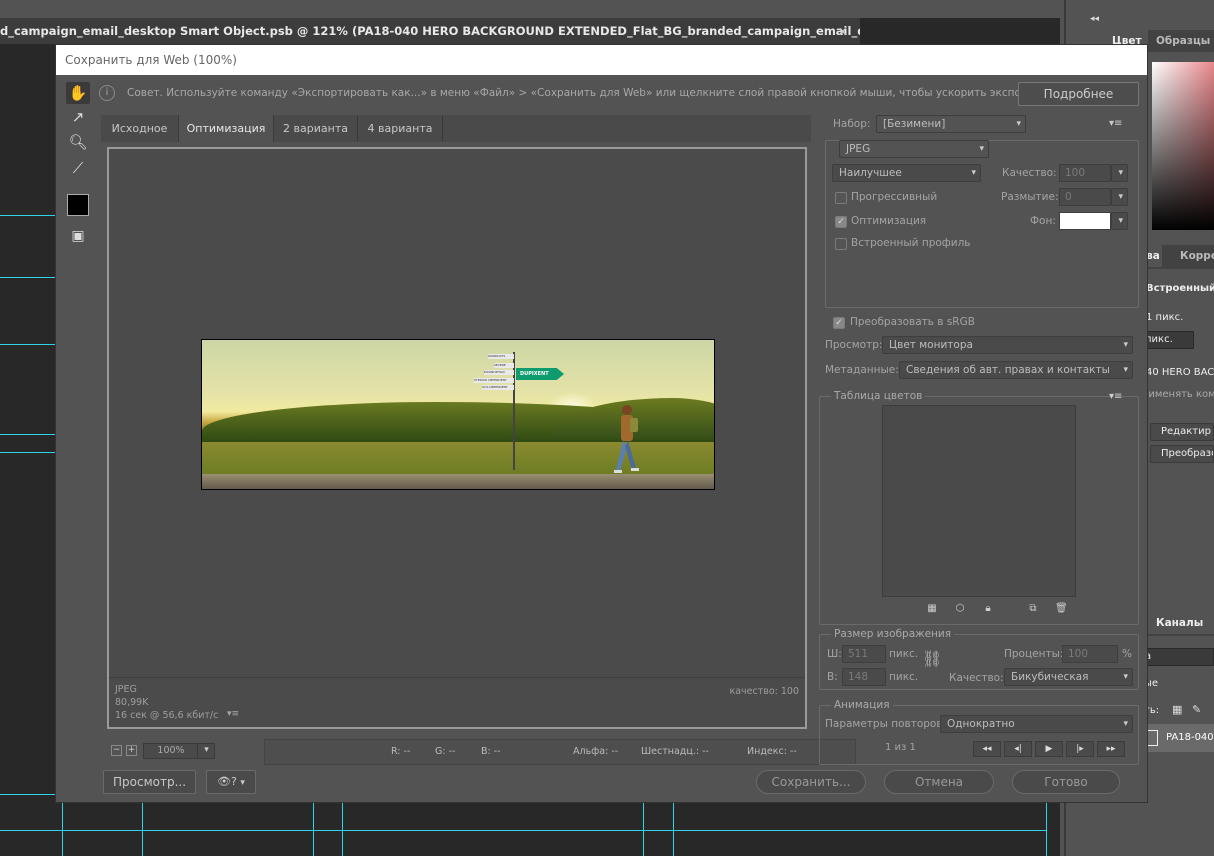  Describe the element at coordinates (1078, 94) in the screenshot. I see `more-info-button: Подробнее` at that location.